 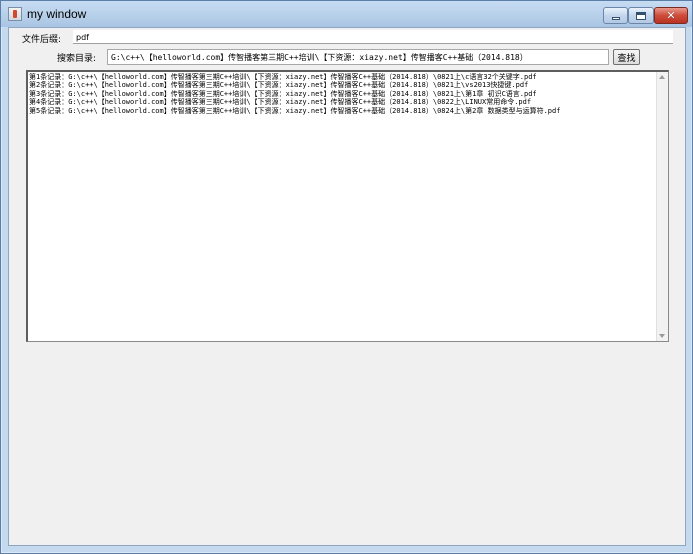 I want to click on close-icon: ✕, so click(x=671, y=15).